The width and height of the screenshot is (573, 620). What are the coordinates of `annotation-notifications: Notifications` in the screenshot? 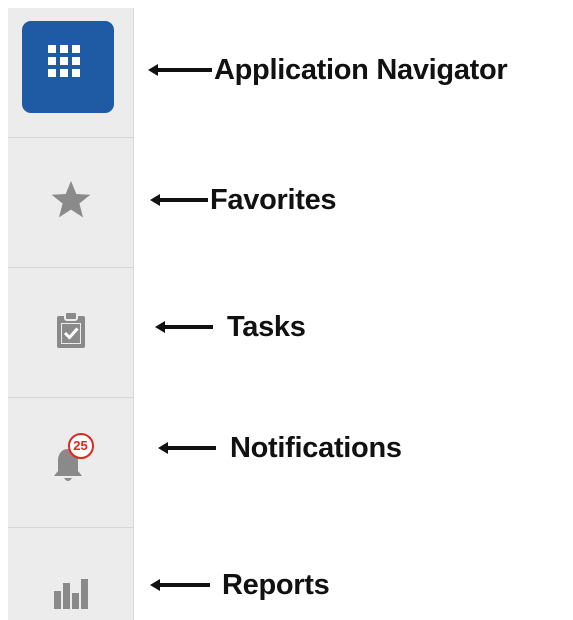 It's located at (280, 448).